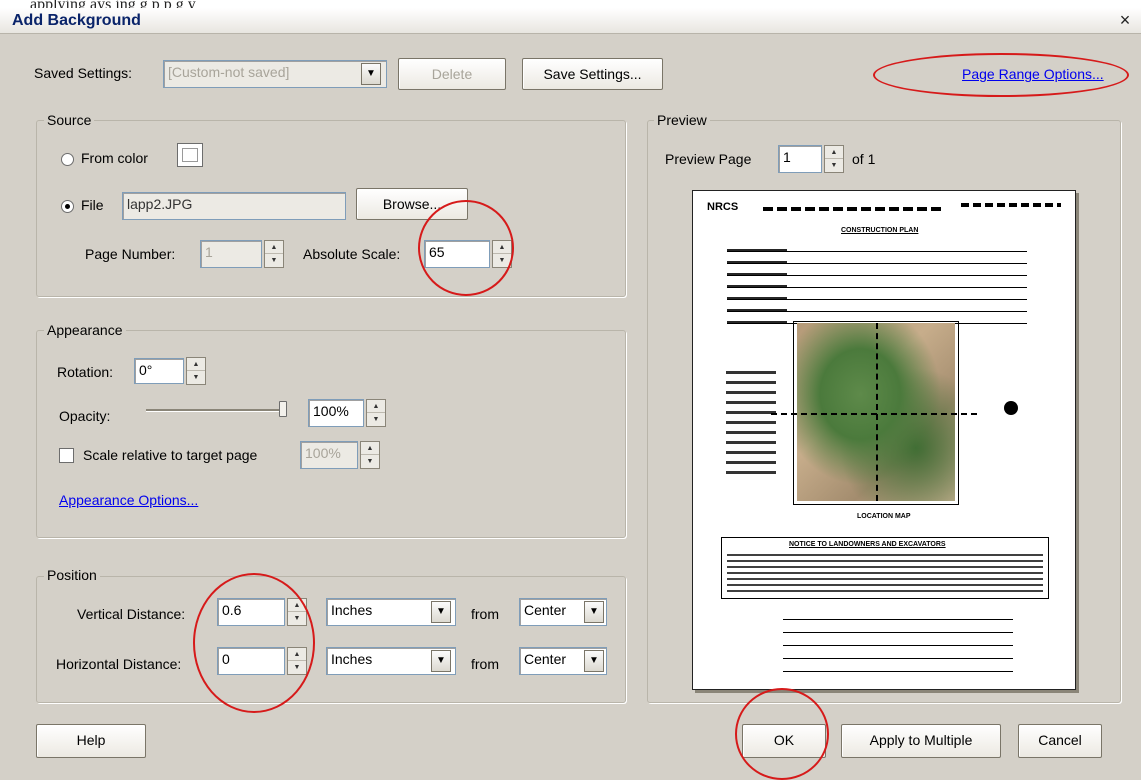 This screenshot has width=1141, height=780. What do you see at coordinates (751, 426) in the screenshot?
I see `doc-side-text` at bounding box center [751, 426].